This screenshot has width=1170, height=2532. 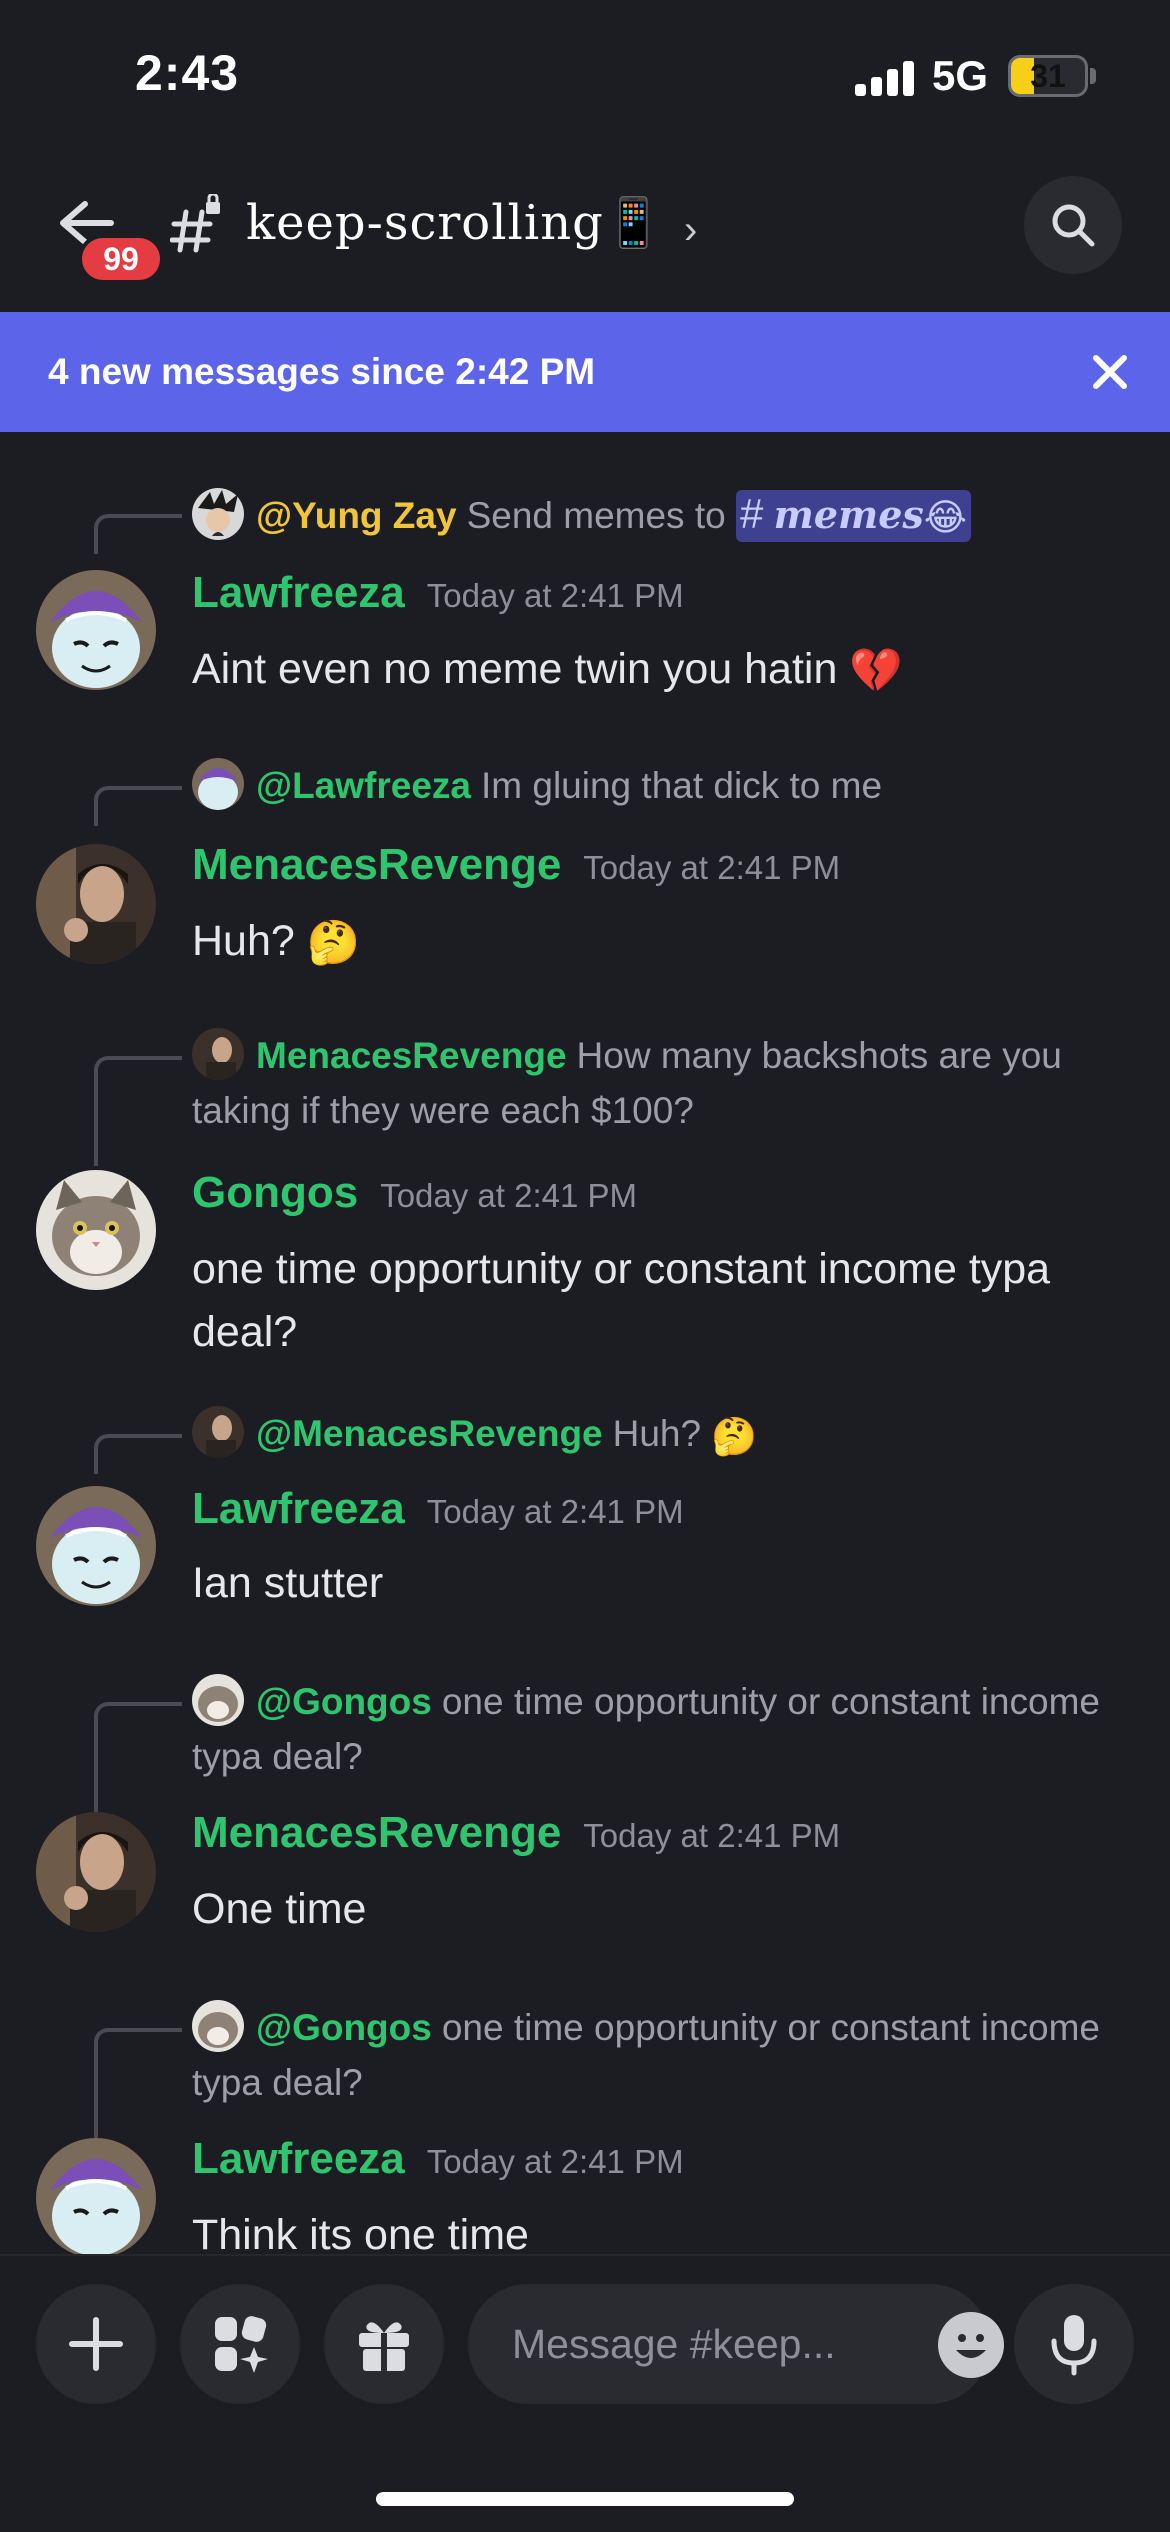 I want to click on reply-preview: @MenacesRevenge Huh? 🤔, so click(x=661, y=1435).